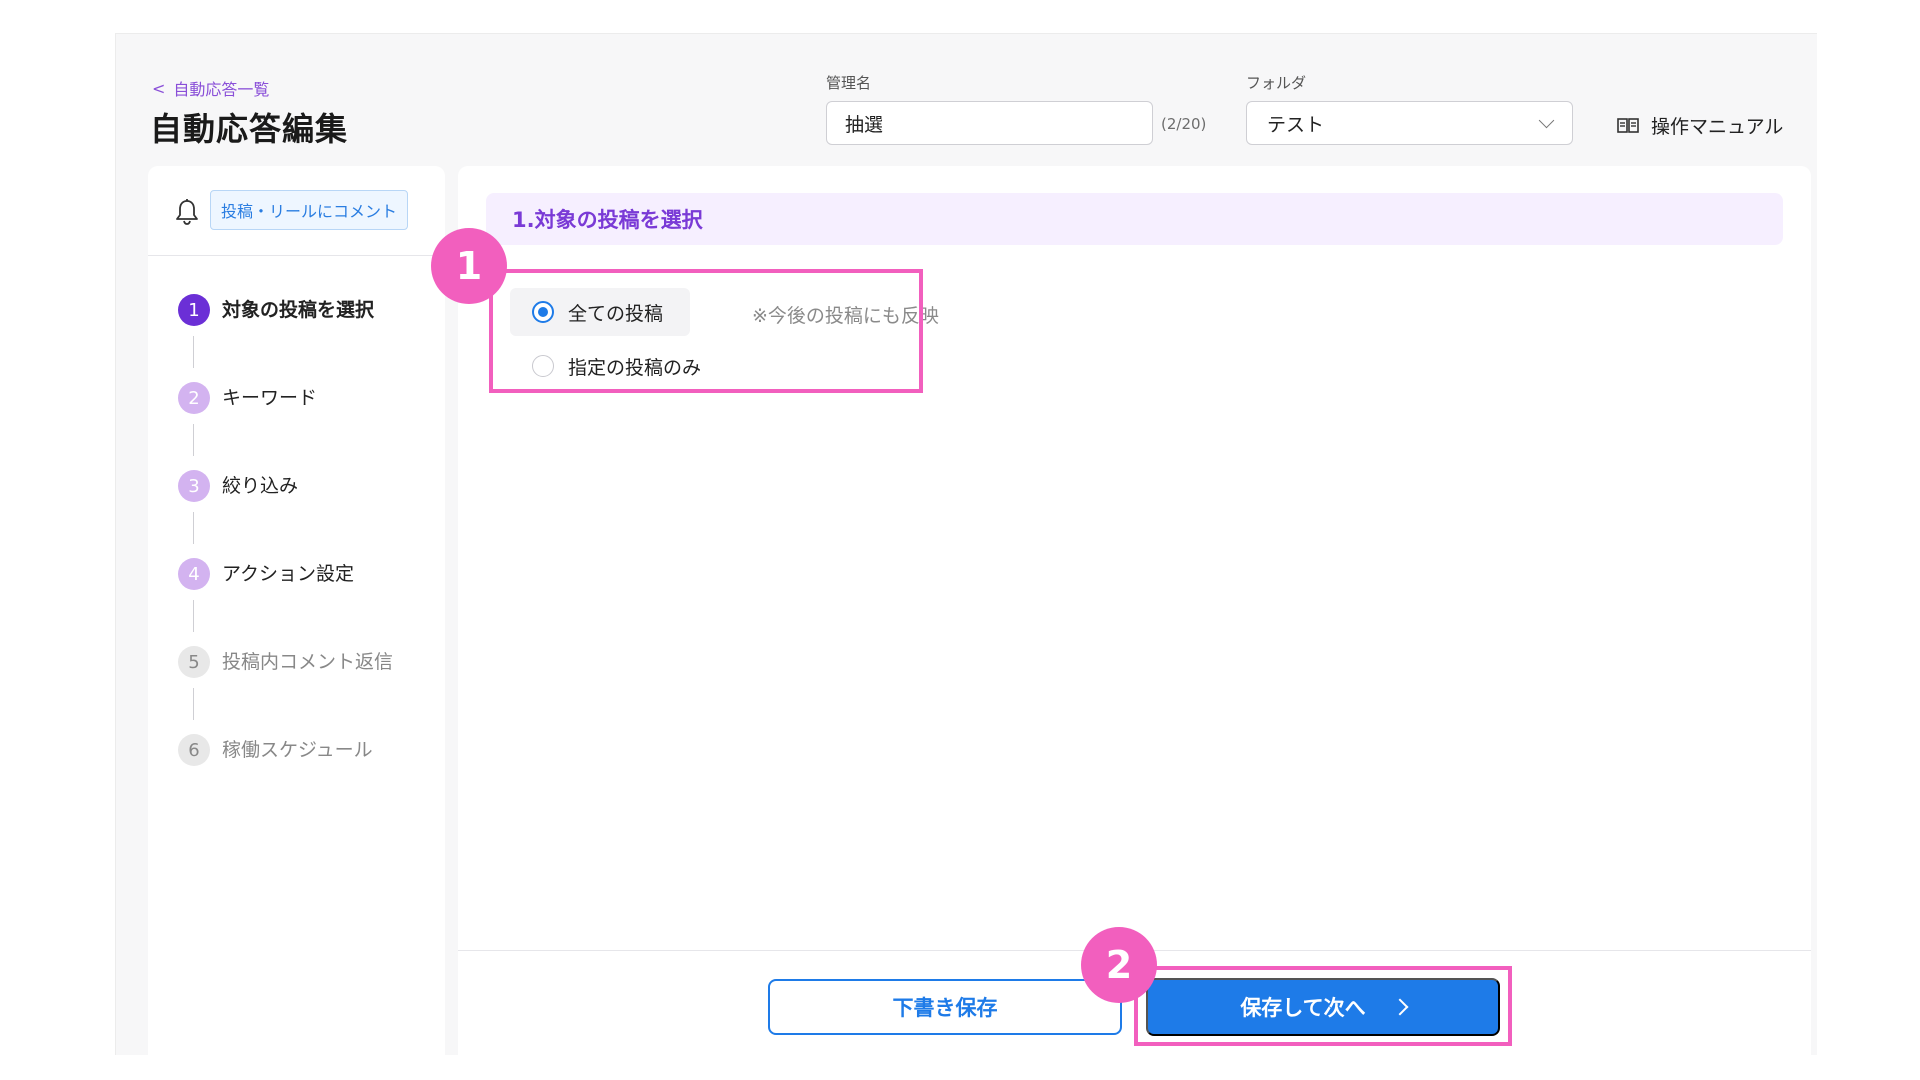  I want to click on step-4: 4 アクション設定, so click(285, 602).